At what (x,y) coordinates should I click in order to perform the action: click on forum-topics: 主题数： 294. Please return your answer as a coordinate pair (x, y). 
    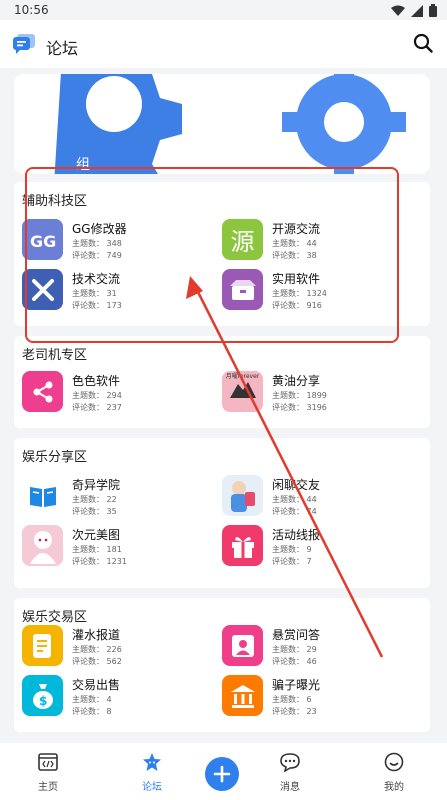
    Looking at the image, I should click on (97, 395).